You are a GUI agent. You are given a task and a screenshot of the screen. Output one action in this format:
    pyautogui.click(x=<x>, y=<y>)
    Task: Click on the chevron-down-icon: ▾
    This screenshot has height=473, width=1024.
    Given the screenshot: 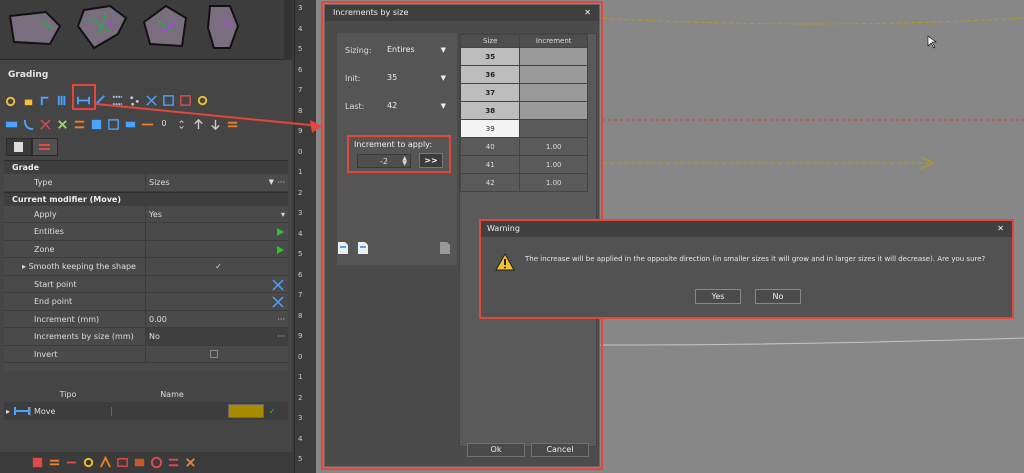 What is the action you would take?
    pyautogui.click(x=283, y=214)
    